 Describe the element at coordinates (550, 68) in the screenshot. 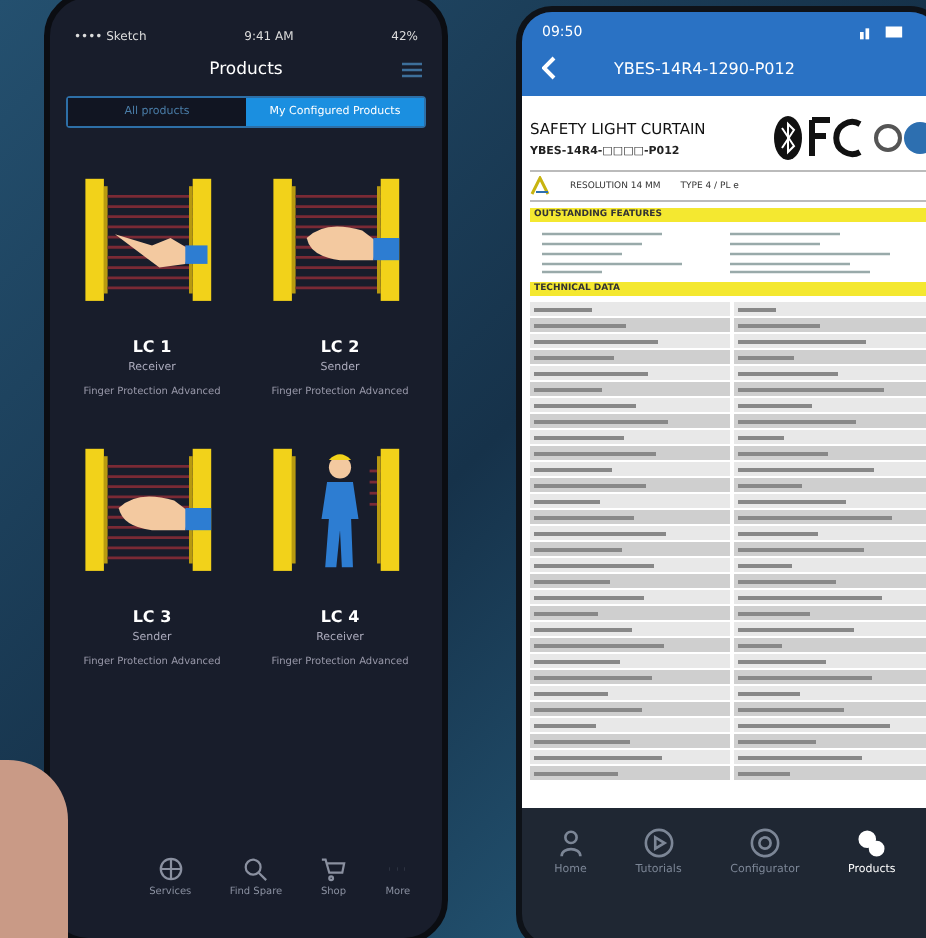

I see `back-icon` at that location.